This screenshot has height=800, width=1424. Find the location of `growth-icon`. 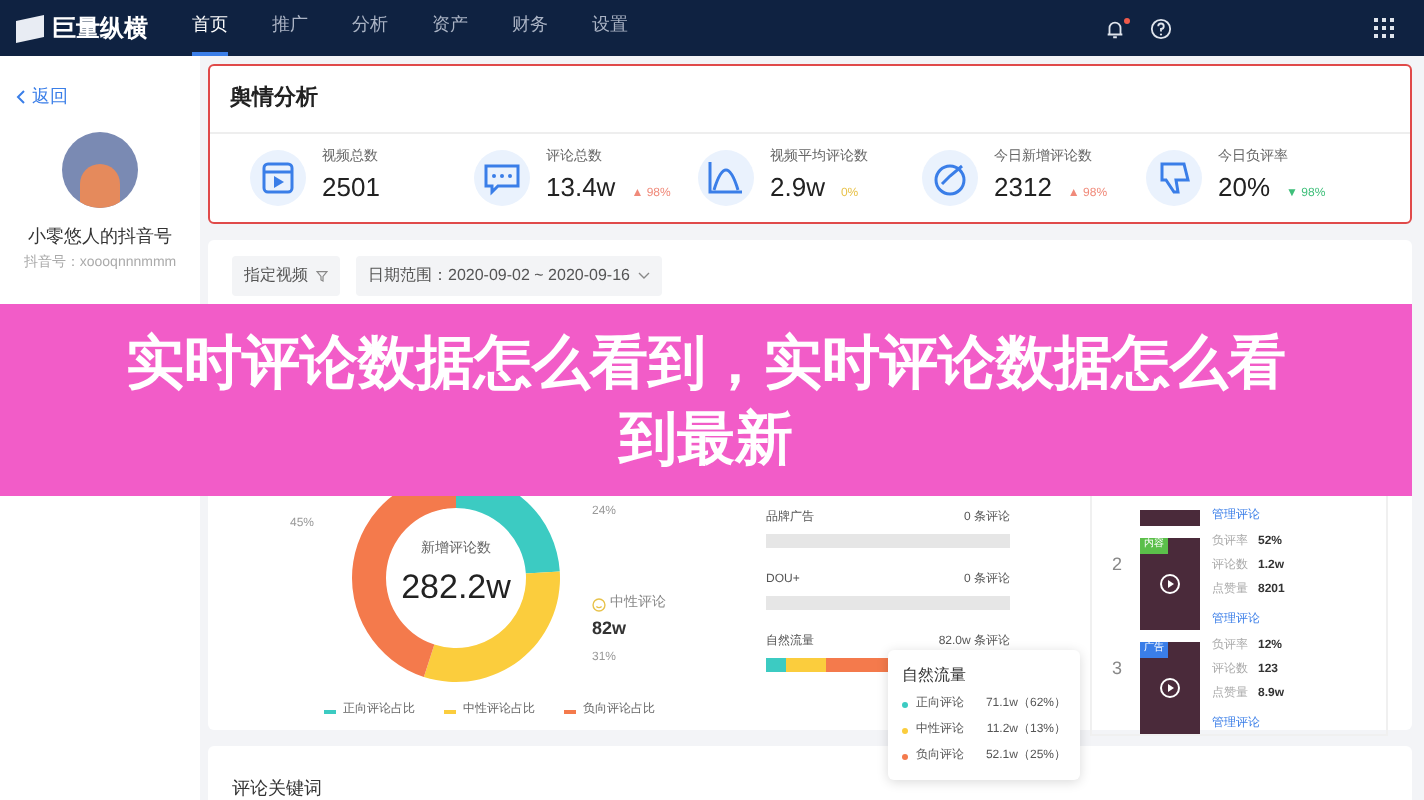

growth-icon is located at coordinates (950, 177).